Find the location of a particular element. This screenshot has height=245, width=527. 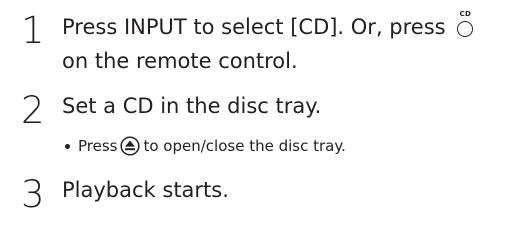

bullet-dot is located at coordinates (67, 146).